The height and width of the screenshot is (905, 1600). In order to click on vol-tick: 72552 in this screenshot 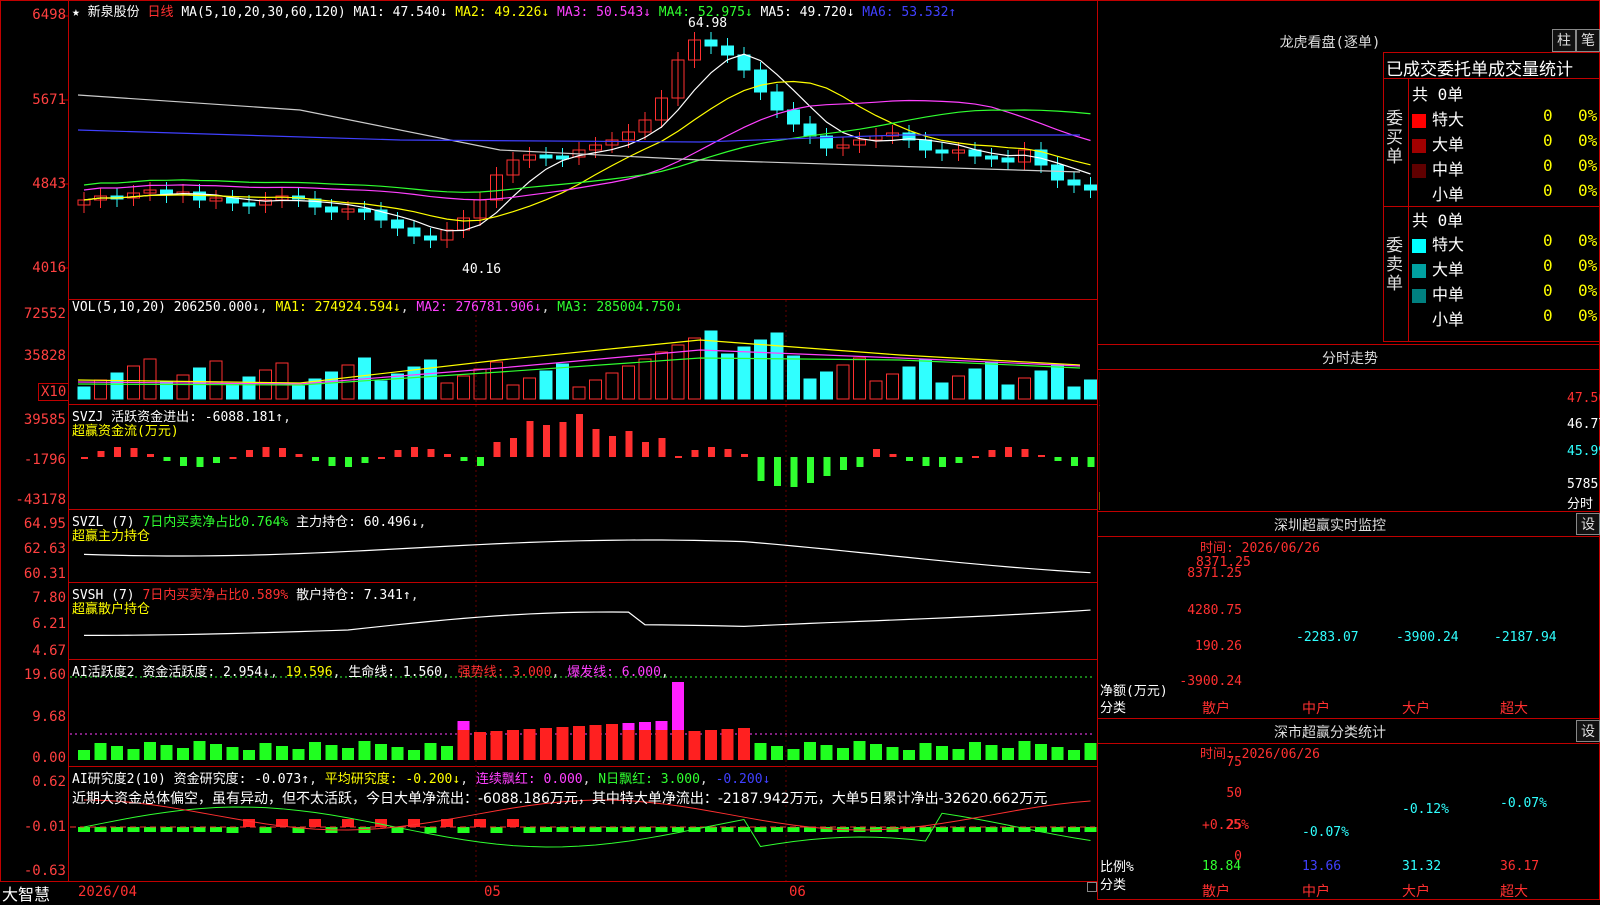, I will do `click(44, 314)`.